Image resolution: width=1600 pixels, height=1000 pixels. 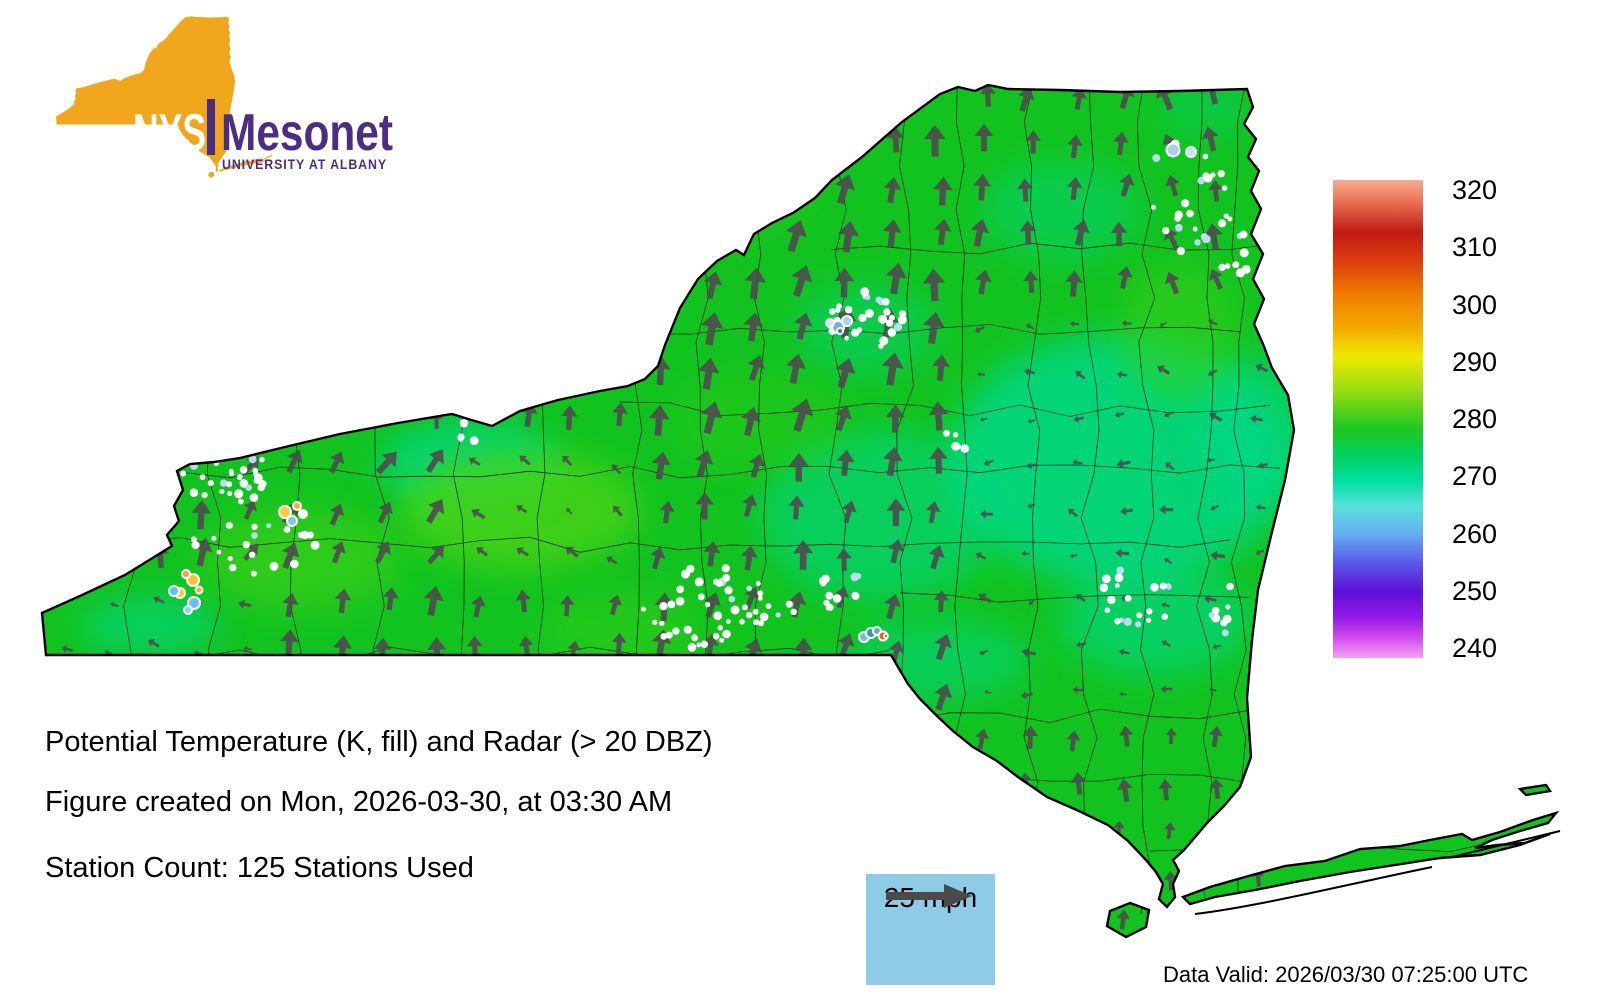 I want to click on data-valid-text: Data Valid: 2026/03/30 07:25:00 UTC, so click(x=1346, y=974).